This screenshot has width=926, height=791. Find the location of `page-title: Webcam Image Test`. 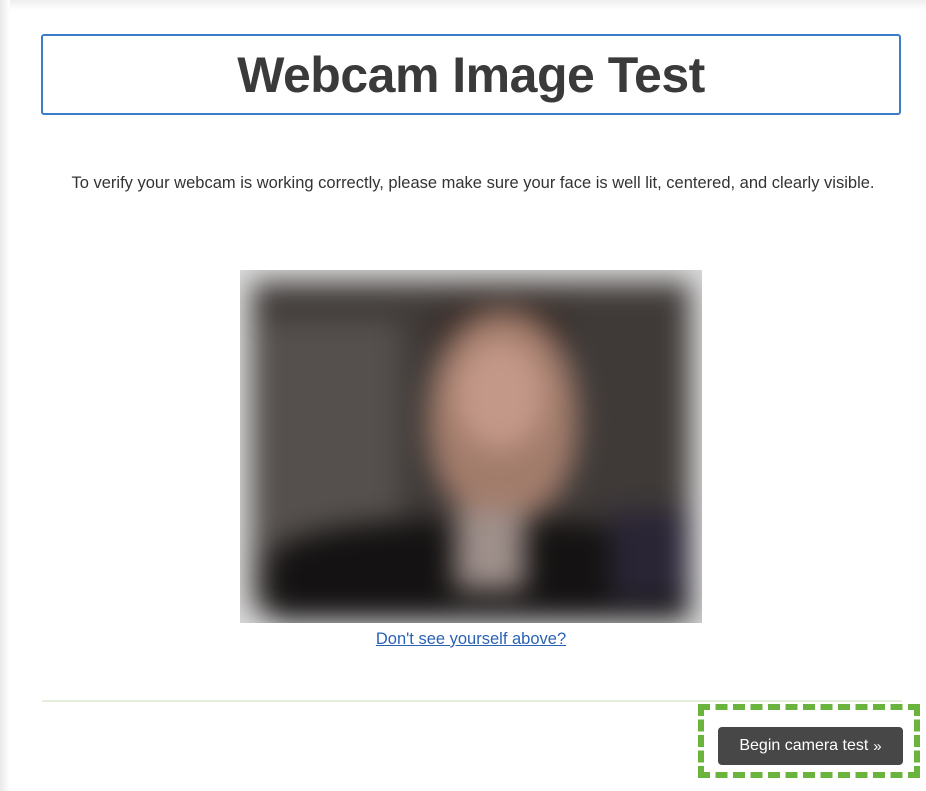

page-title: Webcam Image Test is located at coordinates (471, 74).